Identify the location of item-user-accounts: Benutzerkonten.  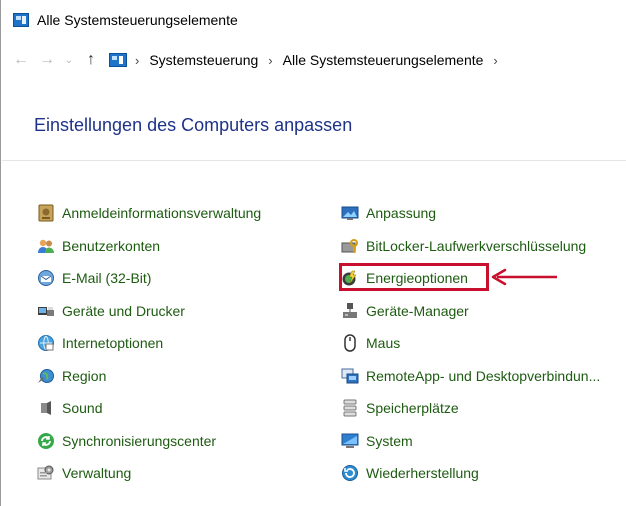
(149, 246).